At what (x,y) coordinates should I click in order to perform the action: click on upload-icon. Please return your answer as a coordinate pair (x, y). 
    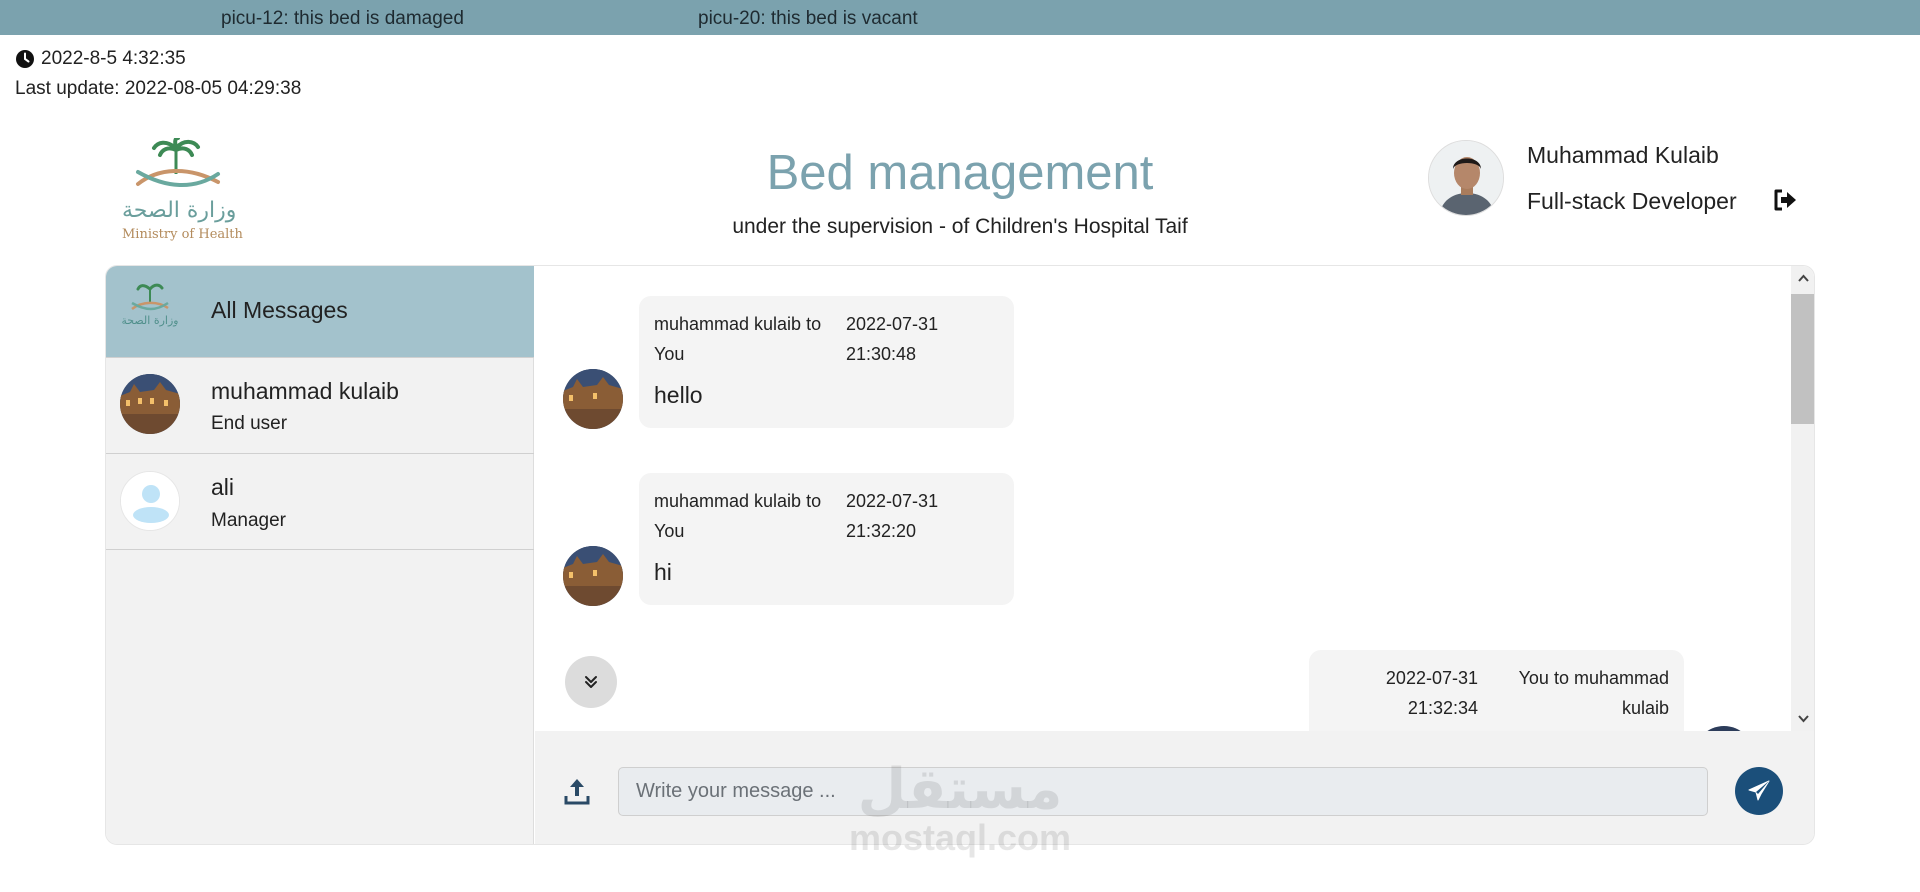
    Looking at the image, I should click on (577, 791).